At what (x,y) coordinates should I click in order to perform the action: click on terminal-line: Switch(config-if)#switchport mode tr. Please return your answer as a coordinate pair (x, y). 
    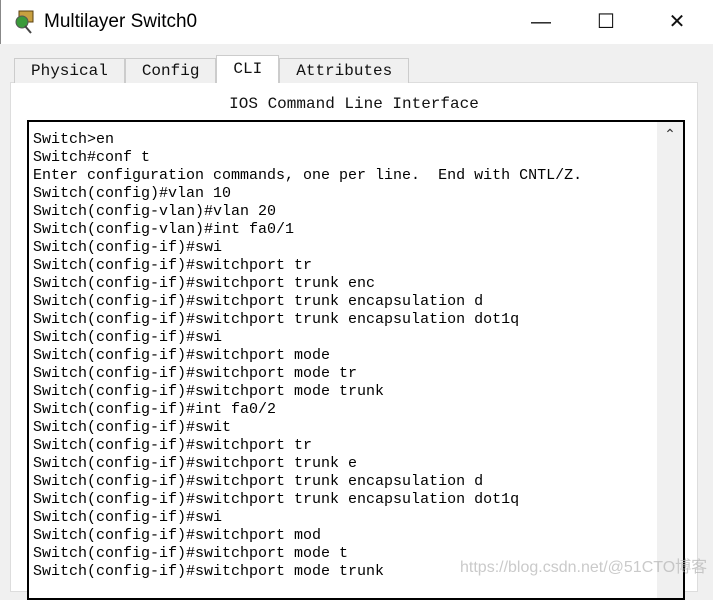
    Looking at the image, I should click on (195, 373).